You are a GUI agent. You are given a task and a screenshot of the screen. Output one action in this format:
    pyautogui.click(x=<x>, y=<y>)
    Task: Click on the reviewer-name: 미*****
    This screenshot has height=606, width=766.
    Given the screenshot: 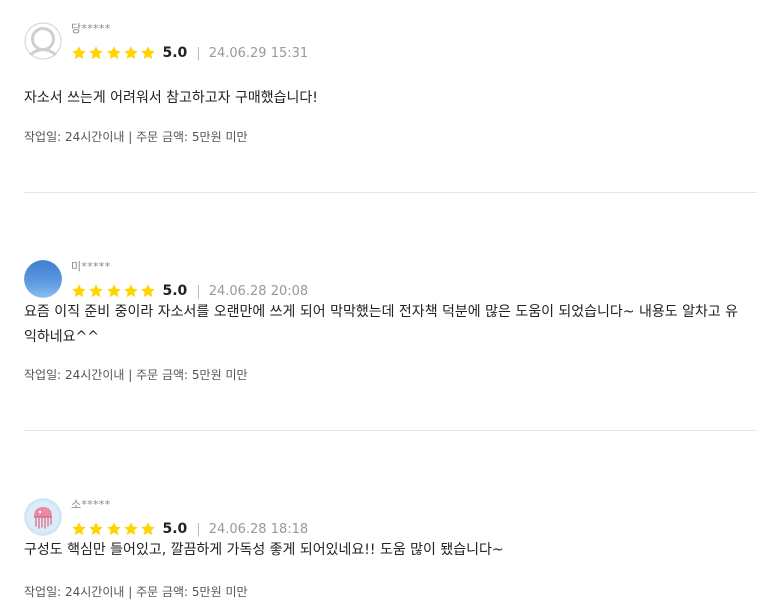 What is the action you would take?
    pyautogui.click(x=91, y=266)
    